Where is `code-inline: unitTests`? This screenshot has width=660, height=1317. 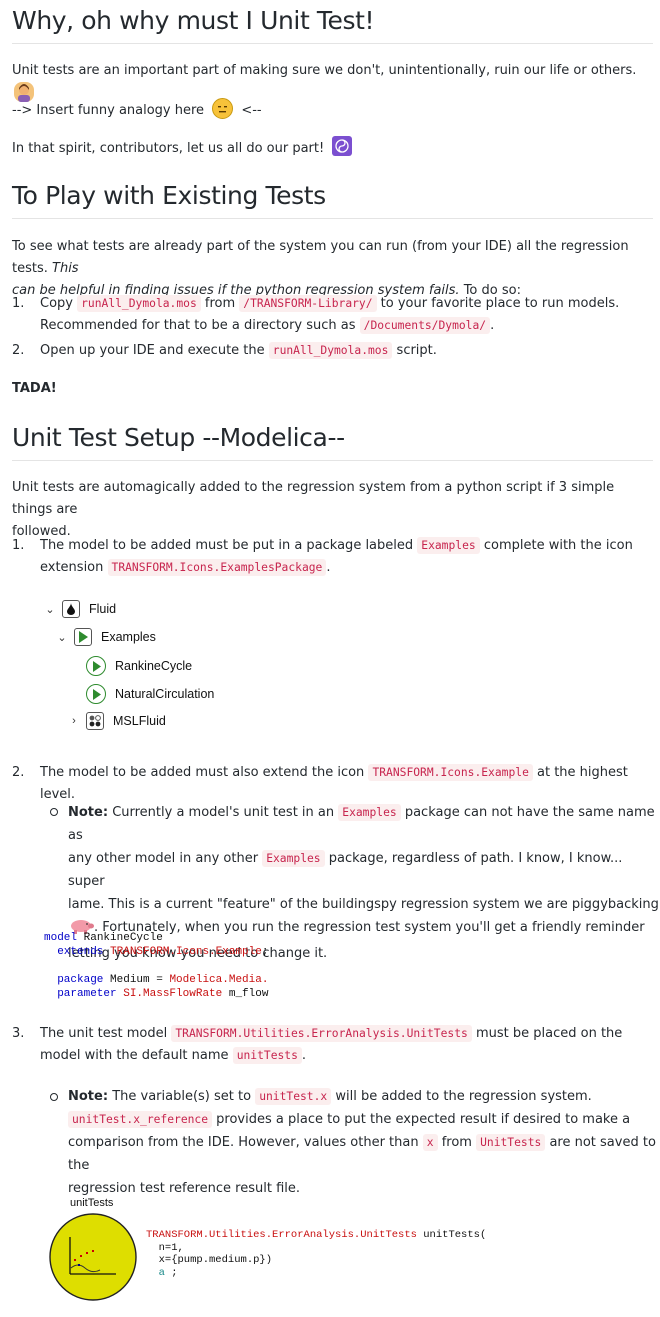 code-inline: unitTests is located at coordinates (267, 1055).